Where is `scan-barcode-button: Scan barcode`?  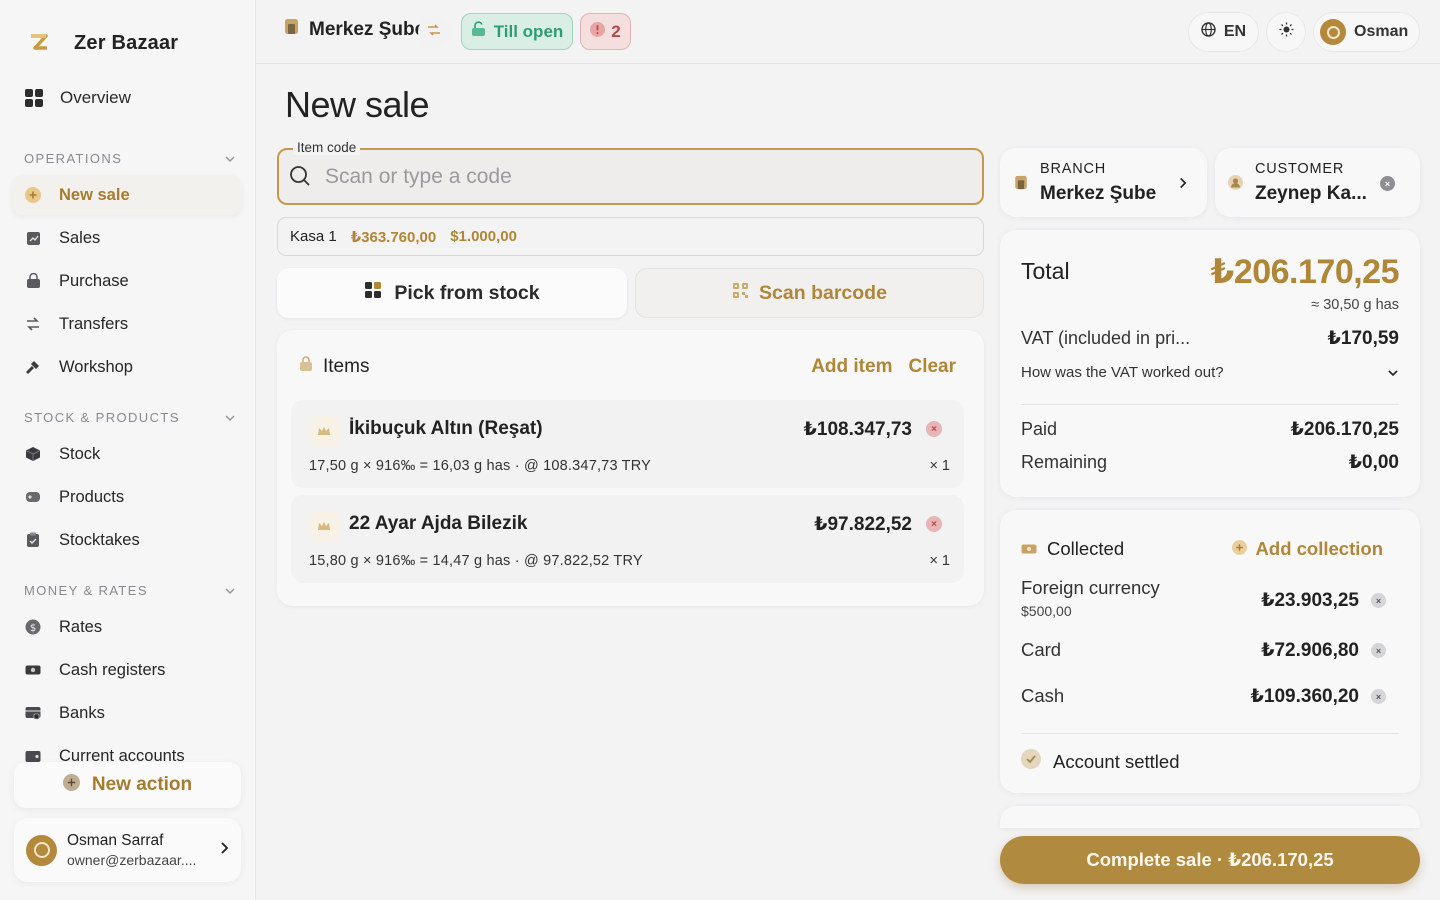 scan-barcode-button: Scan barcode is located at coordinates (809, 293).